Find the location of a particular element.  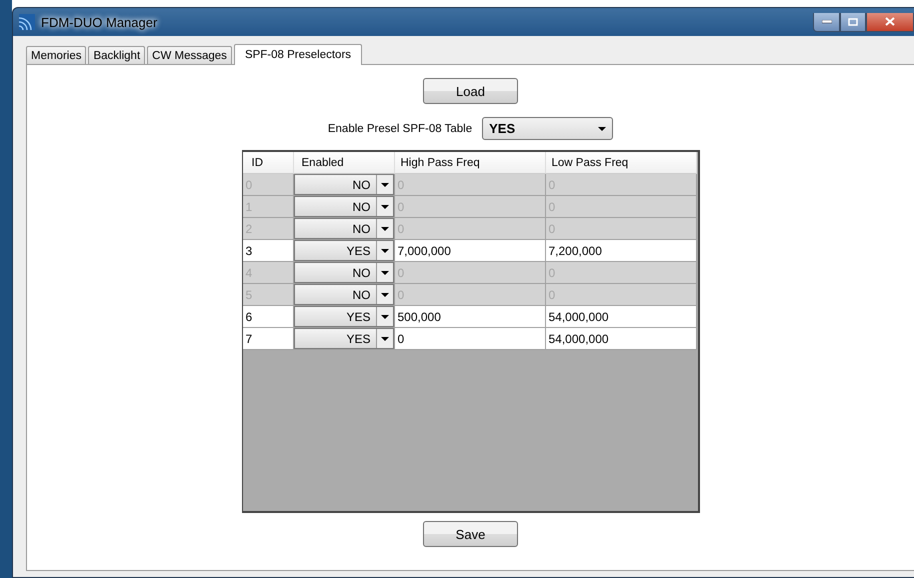

field-label: Enable Presel SPF-08 Table is located at coordinates (400, 128).